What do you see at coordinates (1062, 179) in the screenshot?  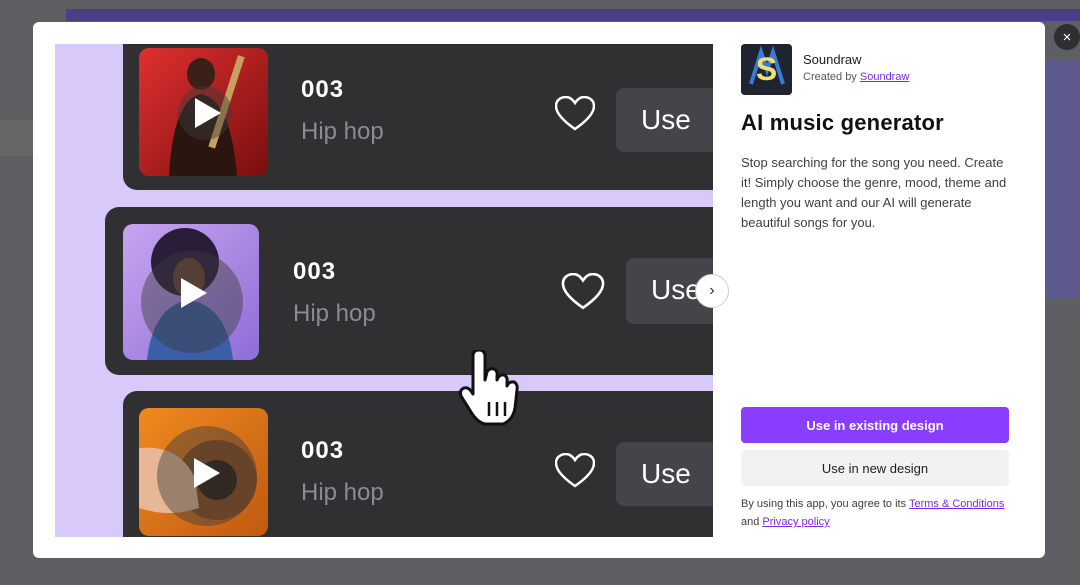 I see `background-side-panel` at bounding box center [1062, 179].